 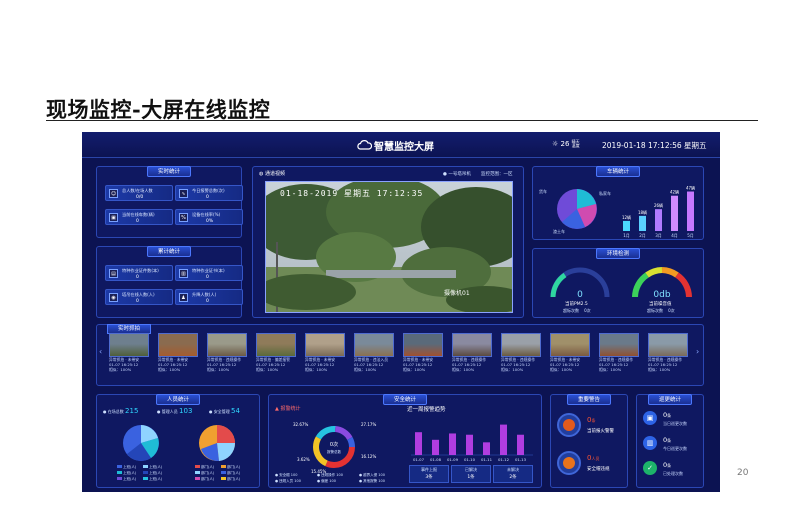 What do you see at coordinates (286, 475) in the screenshot?
I see `alarm-legend-item: ● 安全帽 100` at bounding box center [286, 475].